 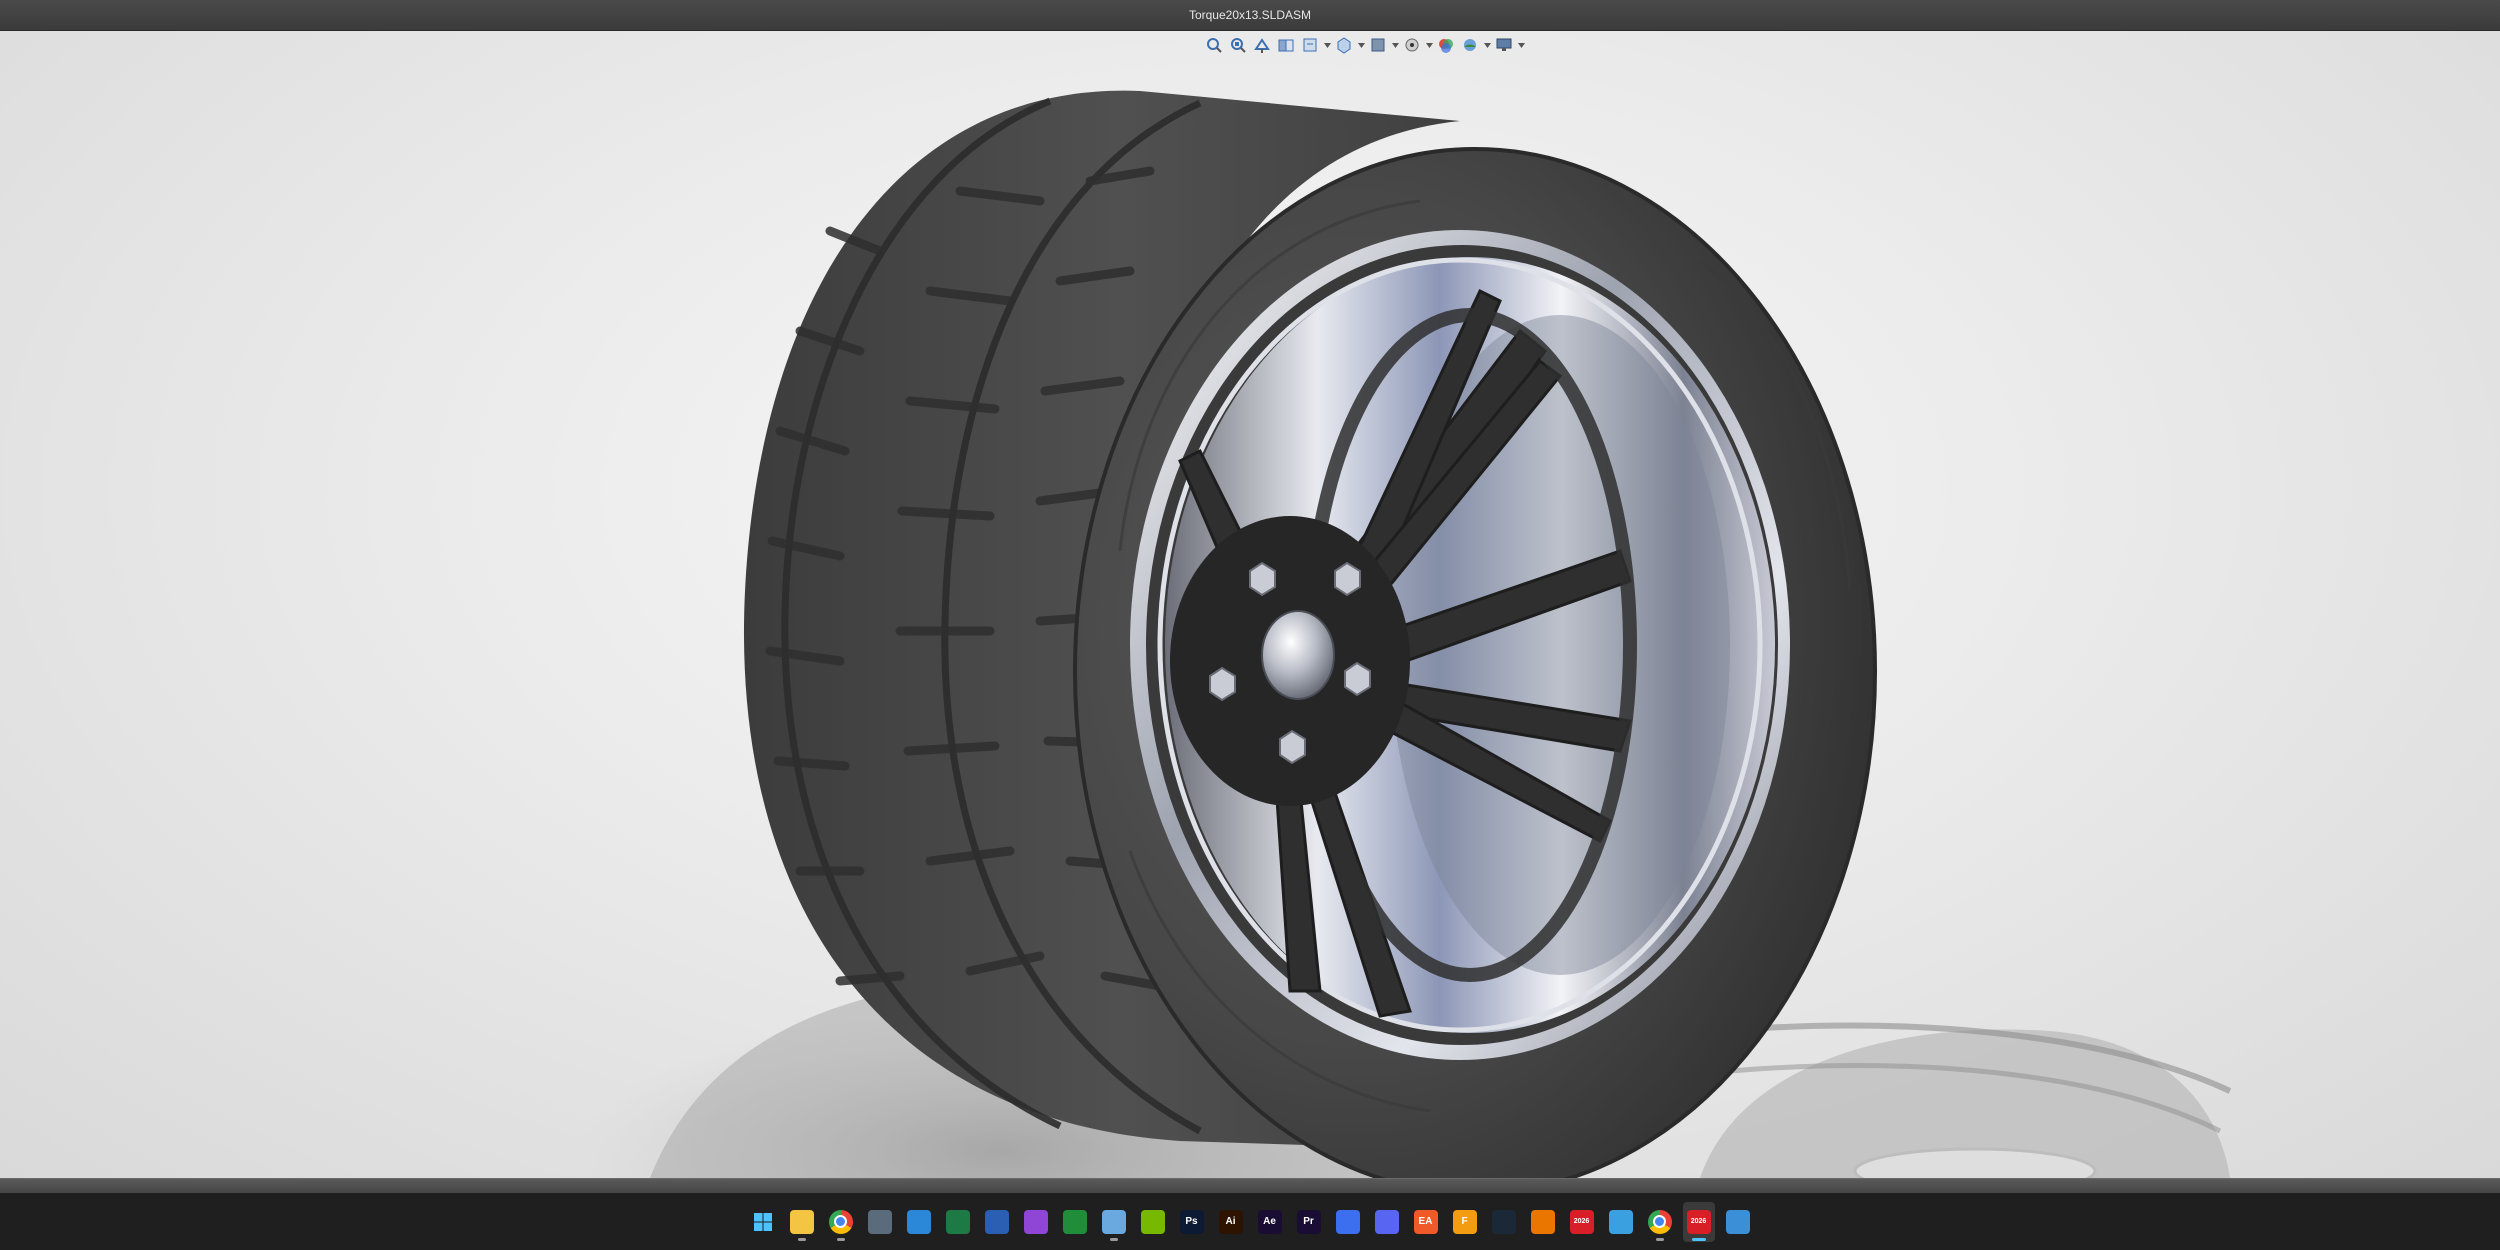 I want to click on premiere-icon-glyph: Pr, so click(x=1308, y=1221).